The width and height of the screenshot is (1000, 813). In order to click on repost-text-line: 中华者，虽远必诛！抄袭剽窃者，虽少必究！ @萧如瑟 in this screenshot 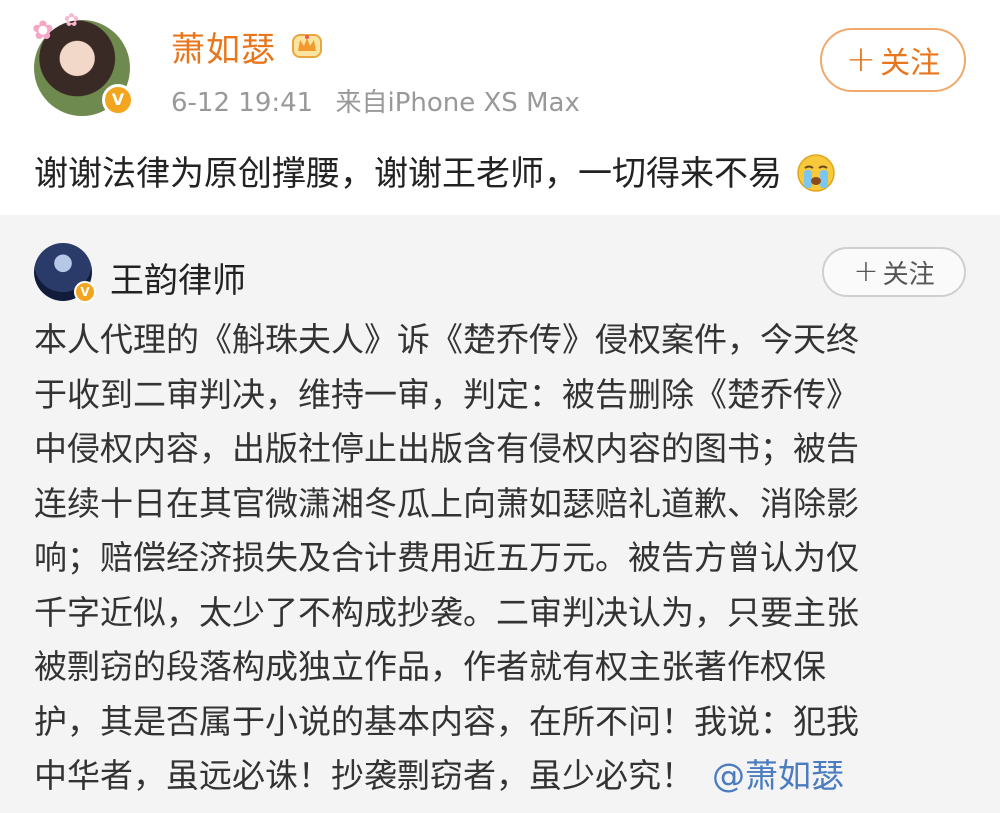, I will do `click(500, 776)`.